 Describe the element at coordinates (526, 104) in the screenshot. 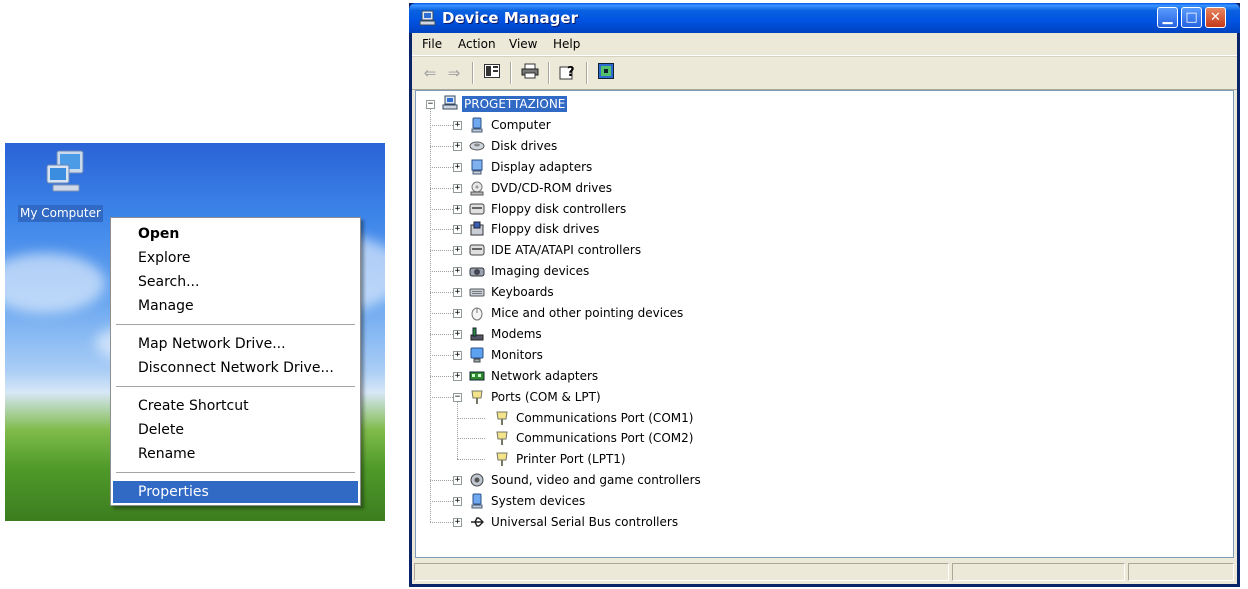

I see `tree-root: − PROGETTAZIONE` at that location.